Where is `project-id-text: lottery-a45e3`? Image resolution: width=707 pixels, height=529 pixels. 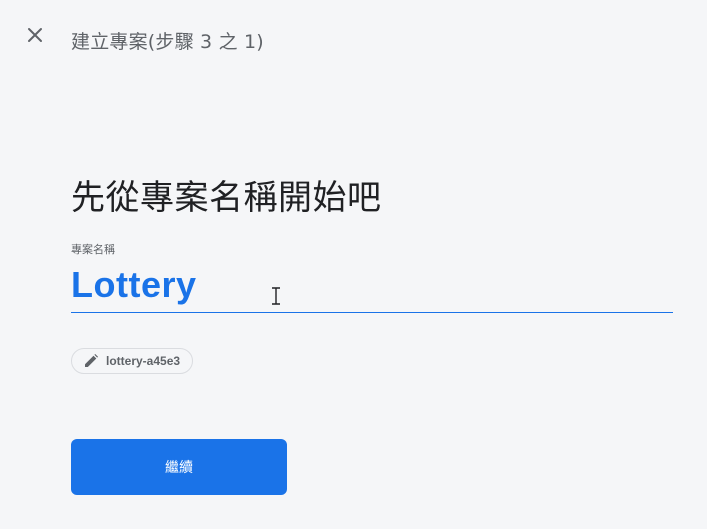 project-id-text: lottery-a45e3 is located at coordinates (143, 361).